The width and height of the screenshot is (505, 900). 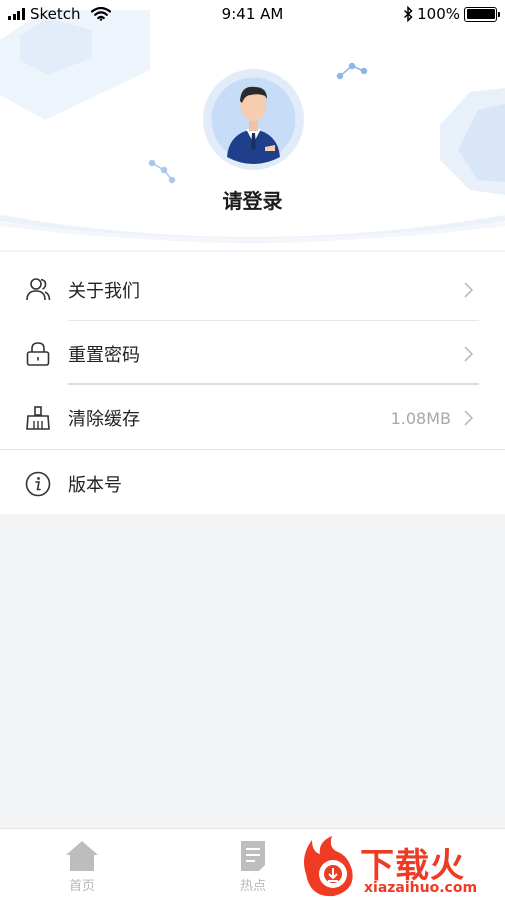 What do you see at coordinates (252, 484) in the screenshot?
I see `menu-item-version: 版本号` at bounding box center [252, 484].